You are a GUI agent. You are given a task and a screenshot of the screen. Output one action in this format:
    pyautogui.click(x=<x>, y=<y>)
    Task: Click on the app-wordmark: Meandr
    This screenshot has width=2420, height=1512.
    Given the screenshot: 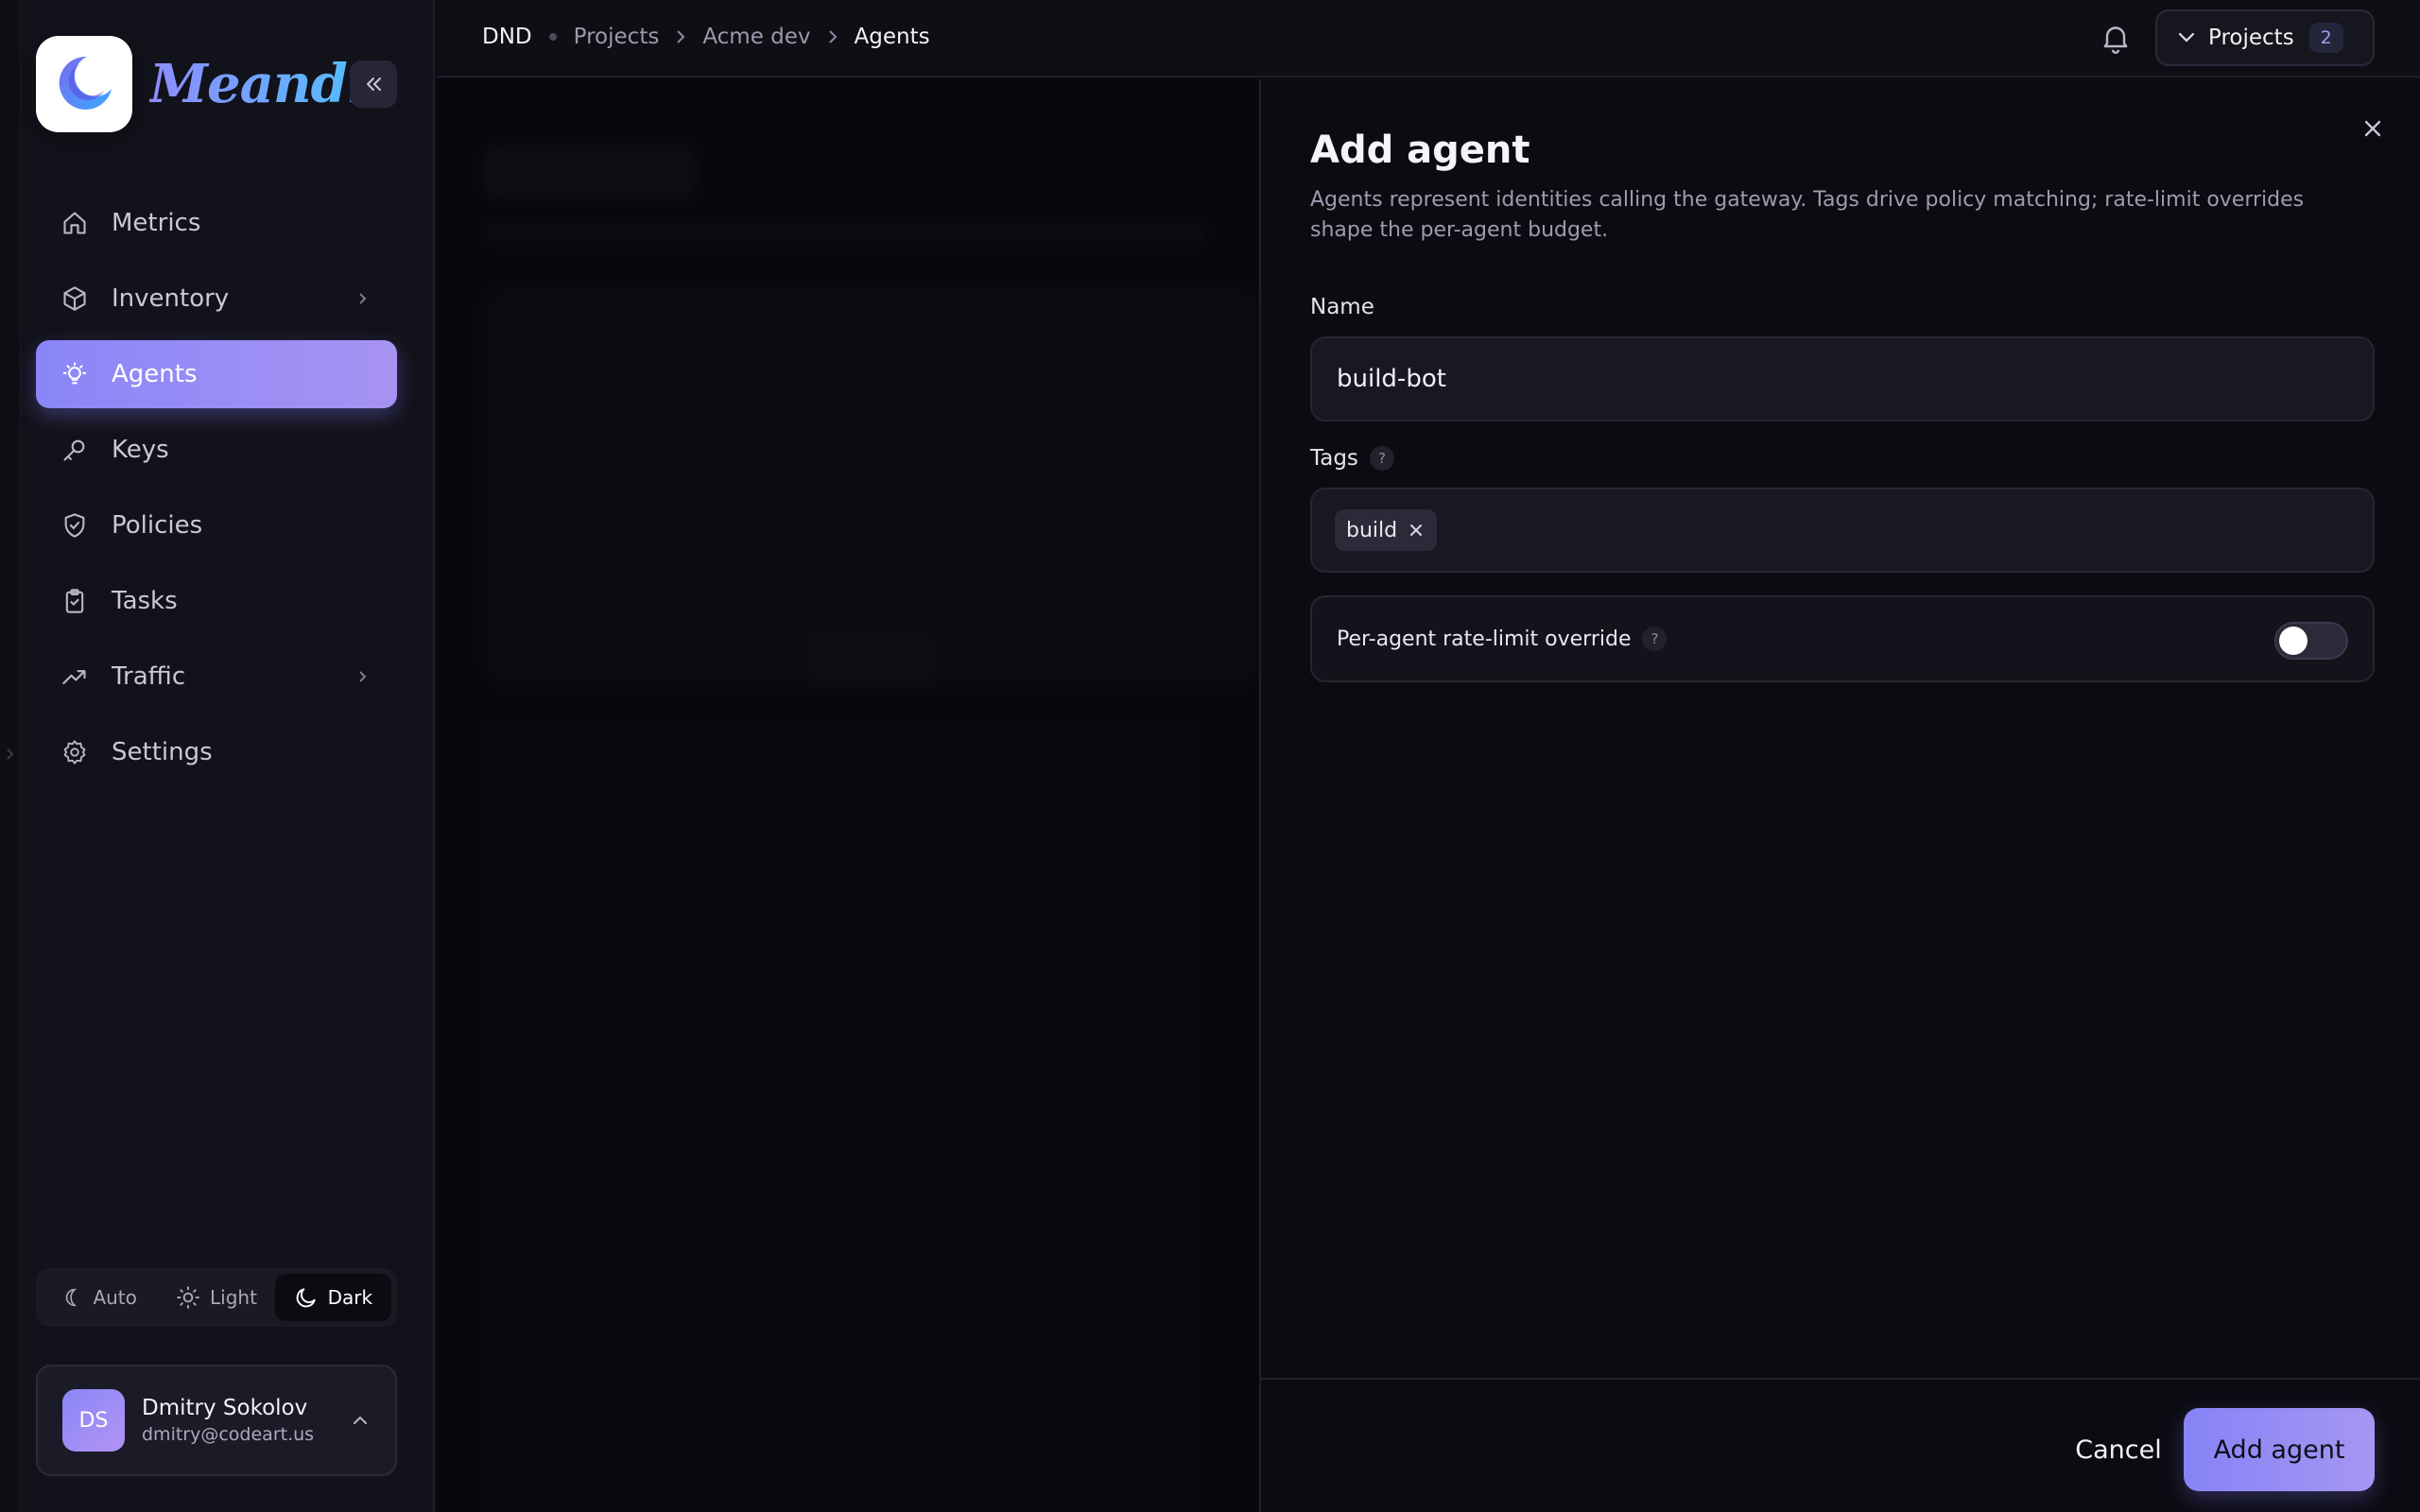 What is the action you would take?
    pyautogui.click(x=261, y=84)
    